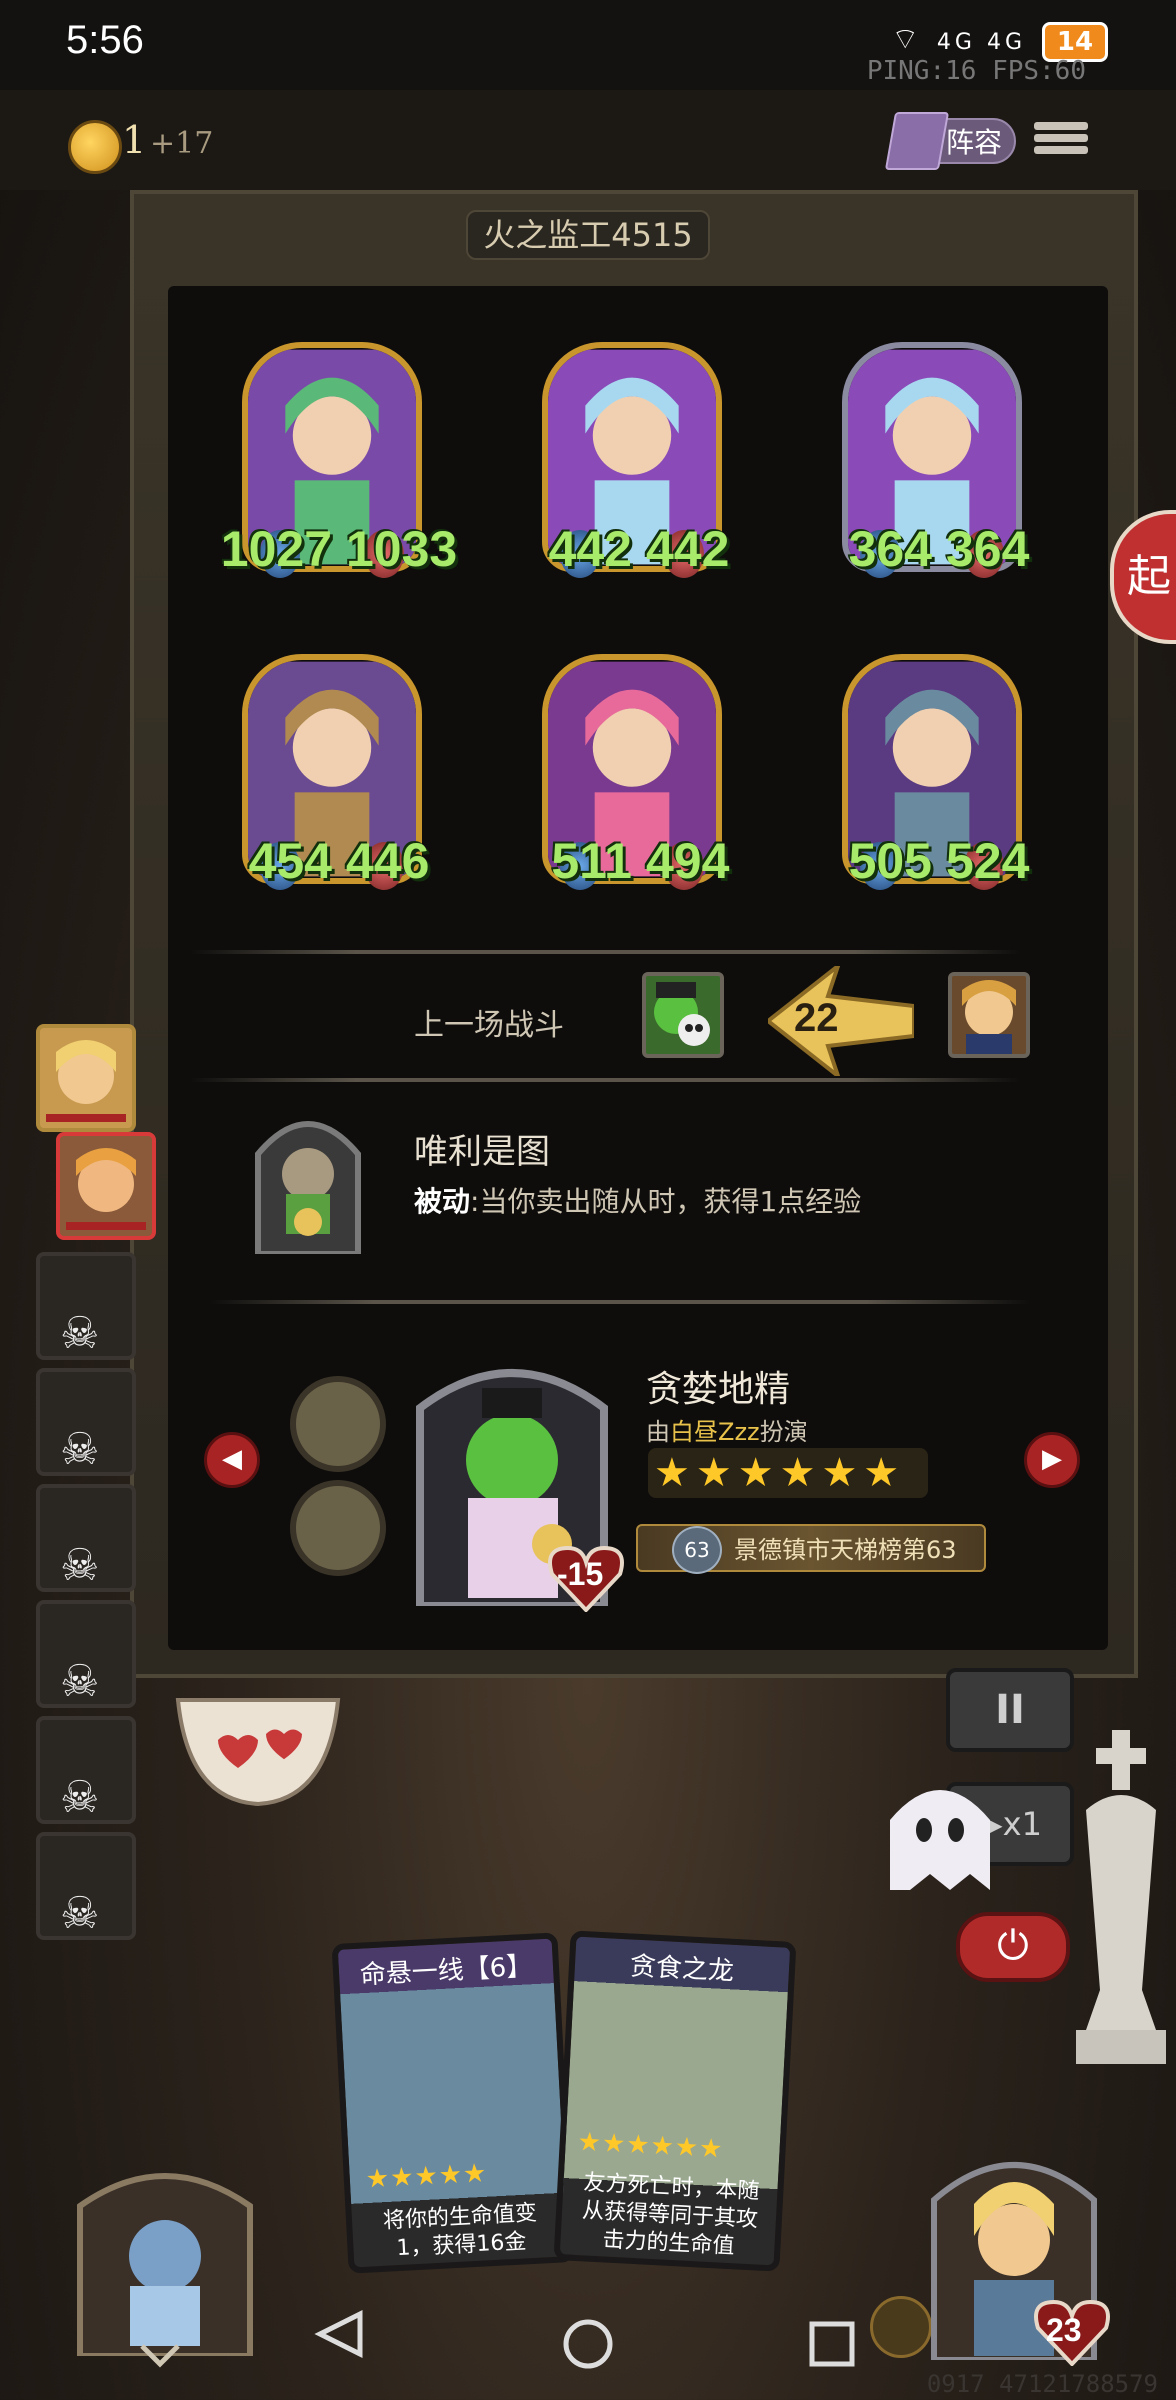  What do you see at coordinates (402, 549) in the screenshot?
I see `minion-health: 1033` at bounding box center [402, 549].